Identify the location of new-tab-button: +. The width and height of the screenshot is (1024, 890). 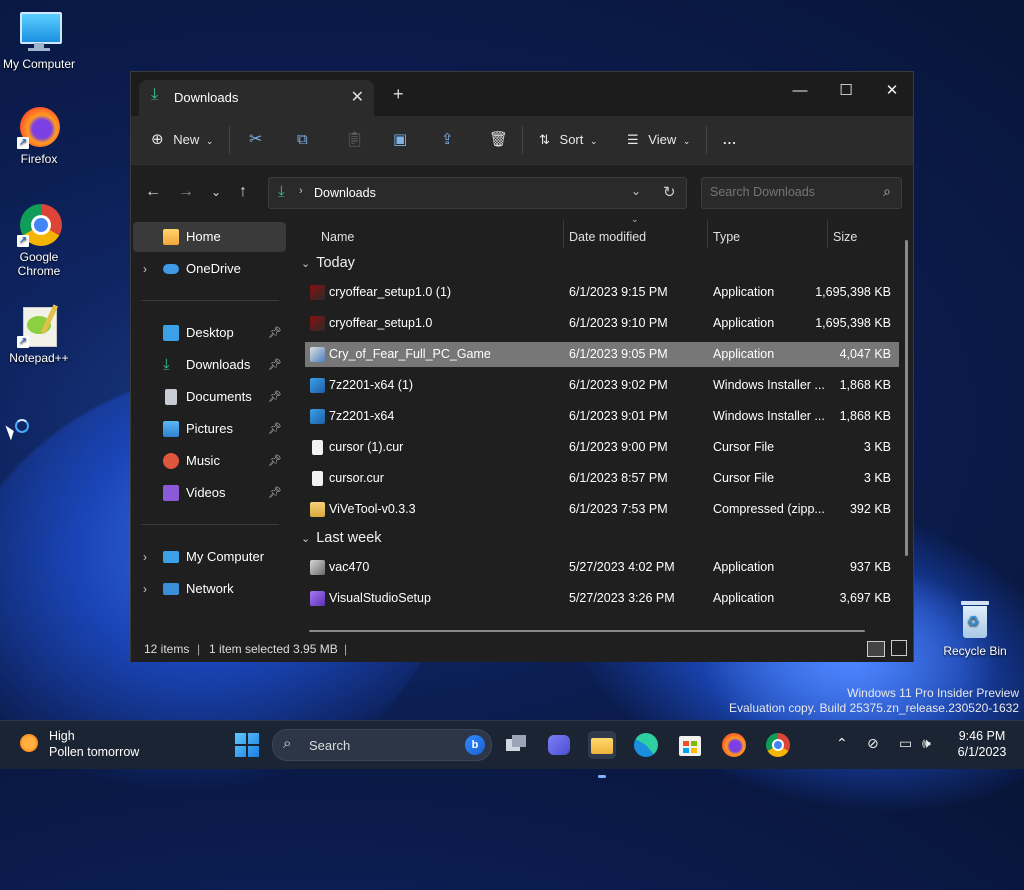
(398, 94).